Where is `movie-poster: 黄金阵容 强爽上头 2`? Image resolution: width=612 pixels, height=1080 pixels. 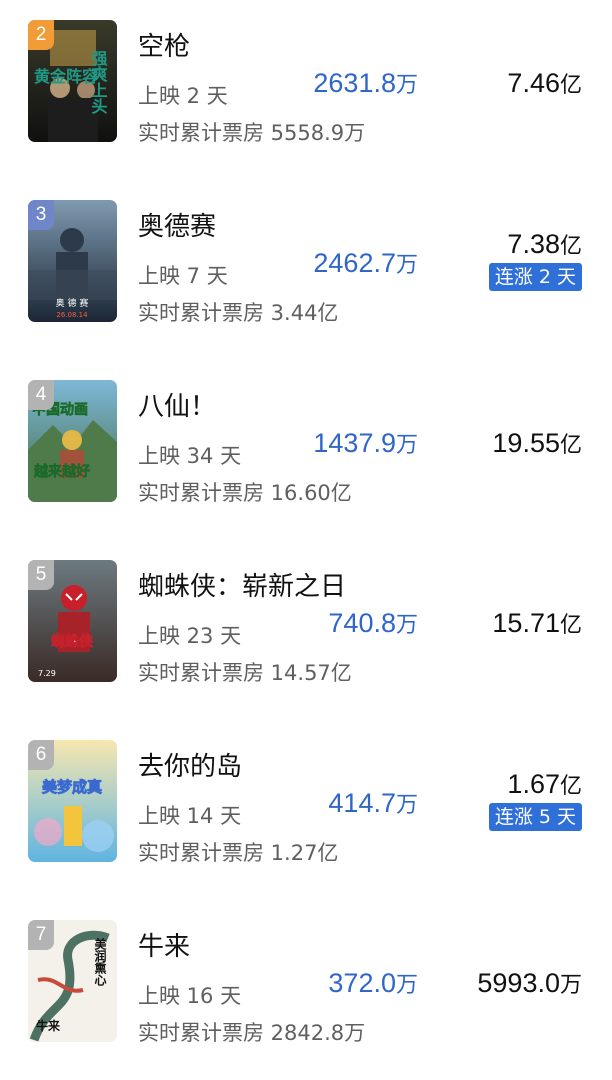
movie-poster: 黄金阵容 强爽上头 2 is located at coordinates (72, 81).